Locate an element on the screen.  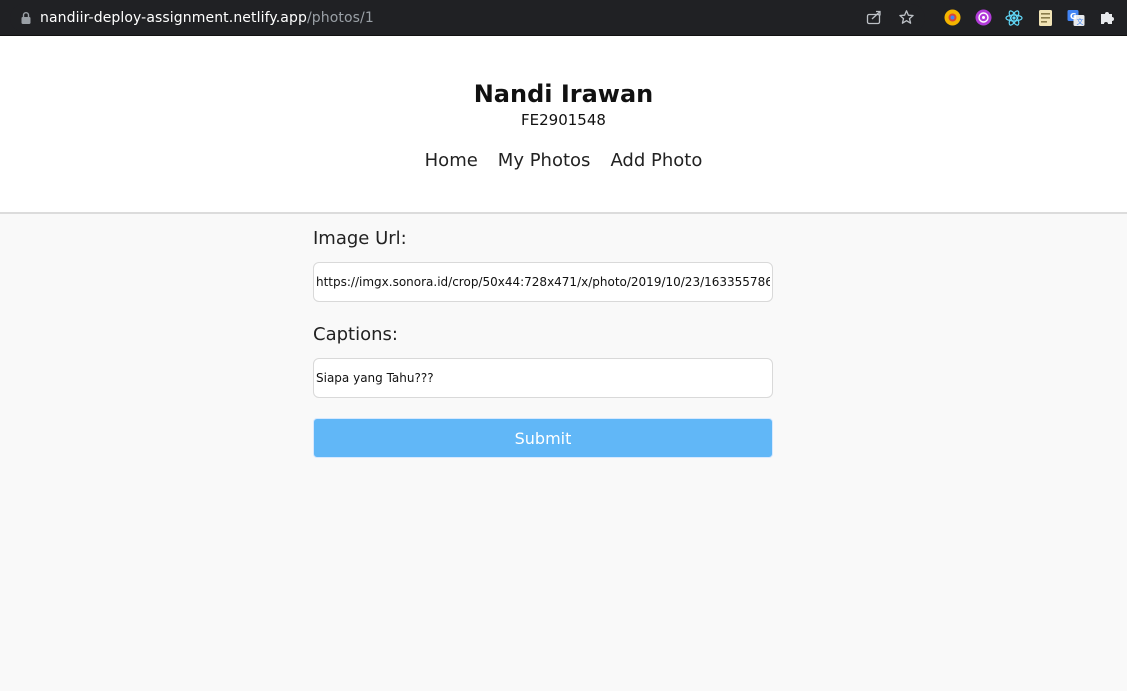
nav-add-photo-link: Add Photo is located at coordinates (656, 160).